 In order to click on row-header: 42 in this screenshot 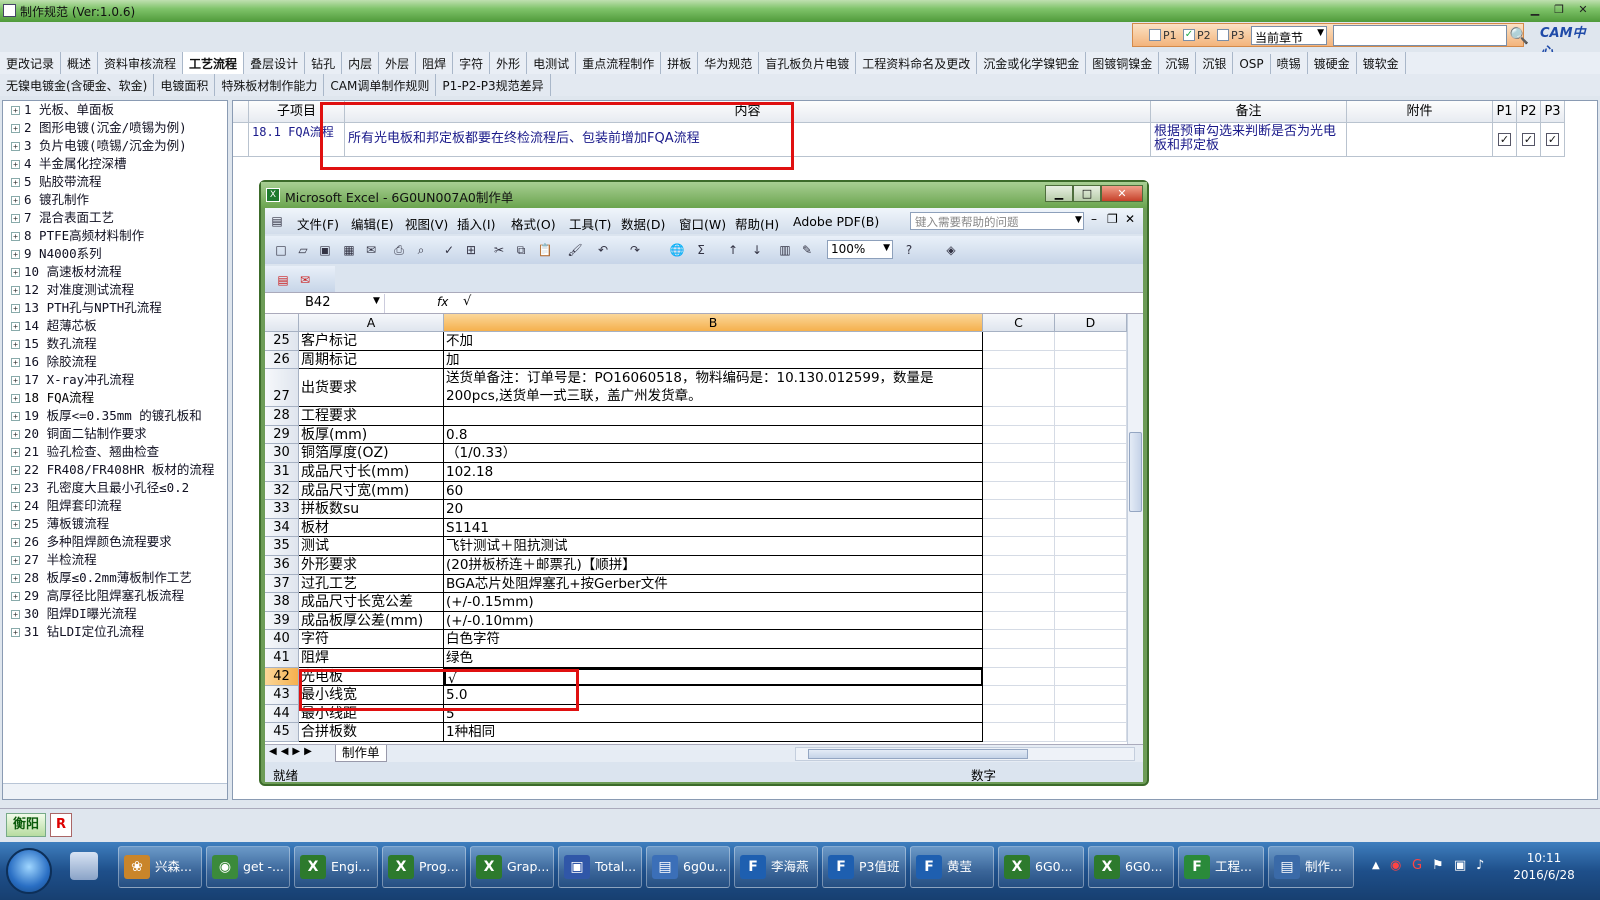, I will do `click(282, 677)`.